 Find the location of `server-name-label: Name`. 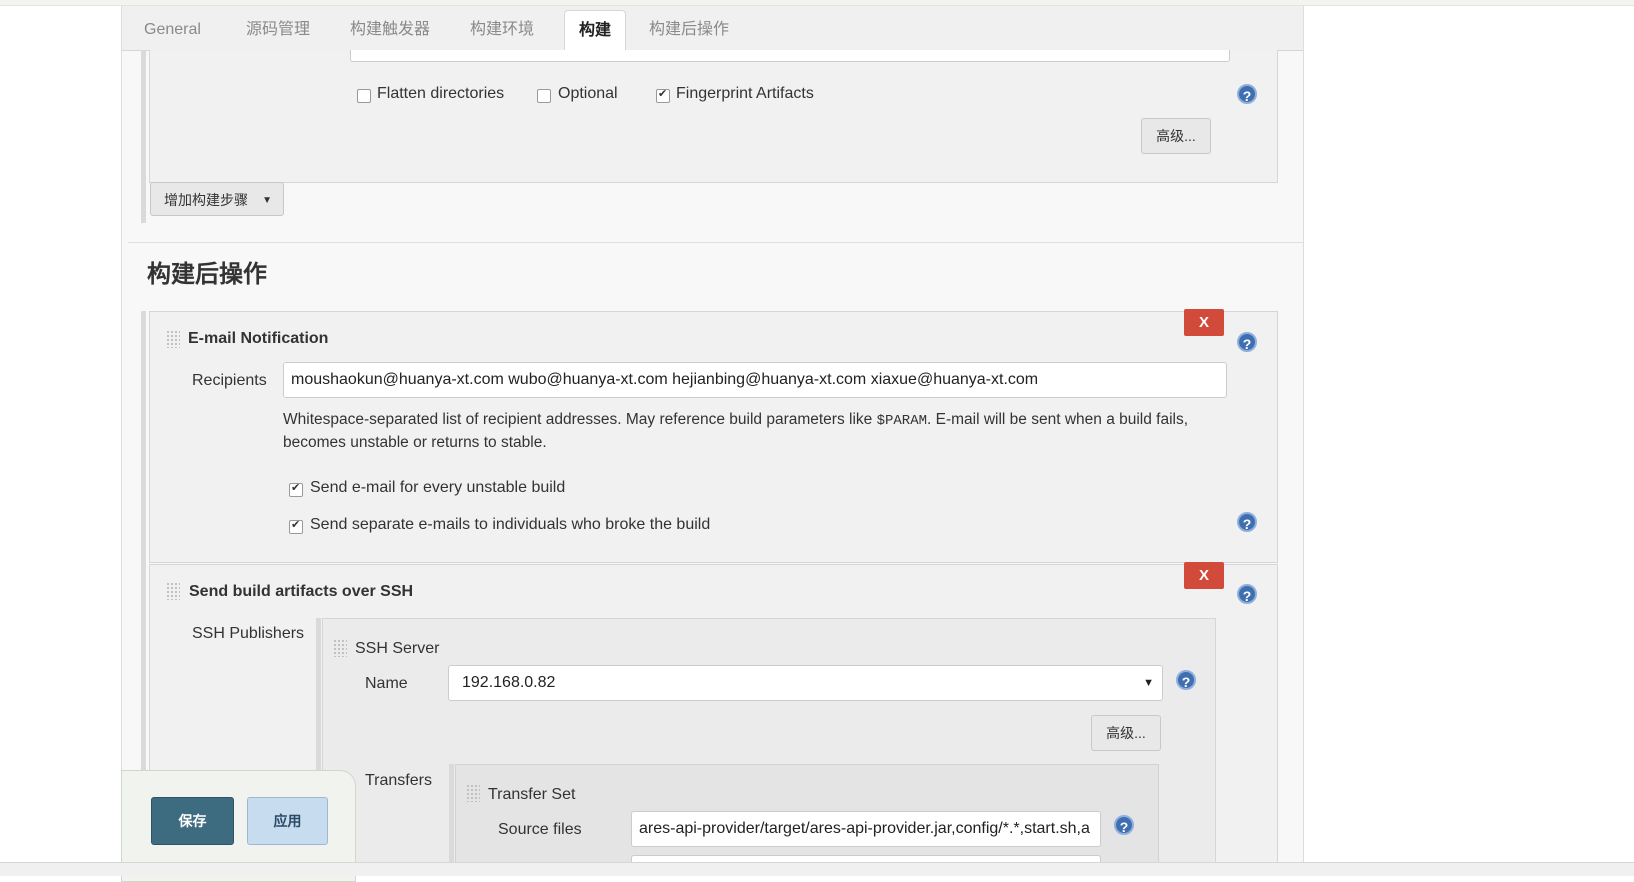

server-name-label: Name is located at coordinates (386, 683).